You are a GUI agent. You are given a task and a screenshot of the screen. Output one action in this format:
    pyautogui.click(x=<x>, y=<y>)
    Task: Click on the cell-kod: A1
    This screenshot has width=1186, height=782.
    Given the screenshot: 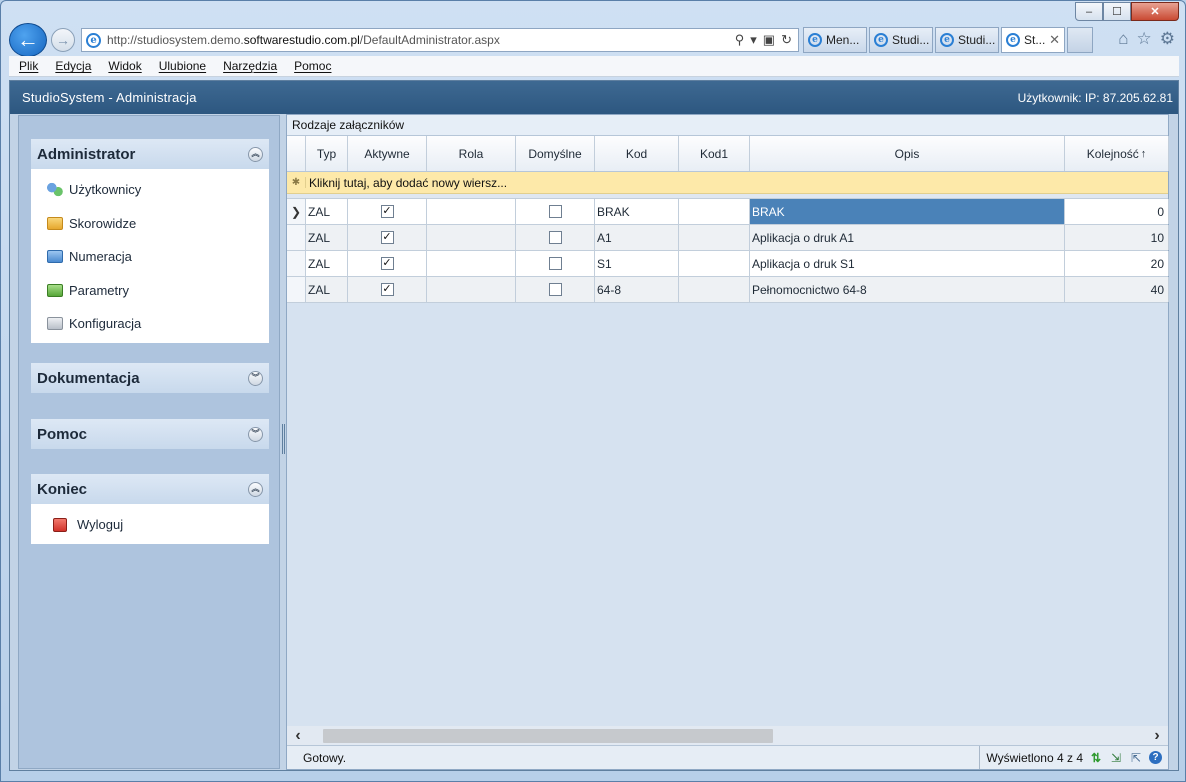 What is the action you would take?
    pyautogui.click(x=637, y=237)
    